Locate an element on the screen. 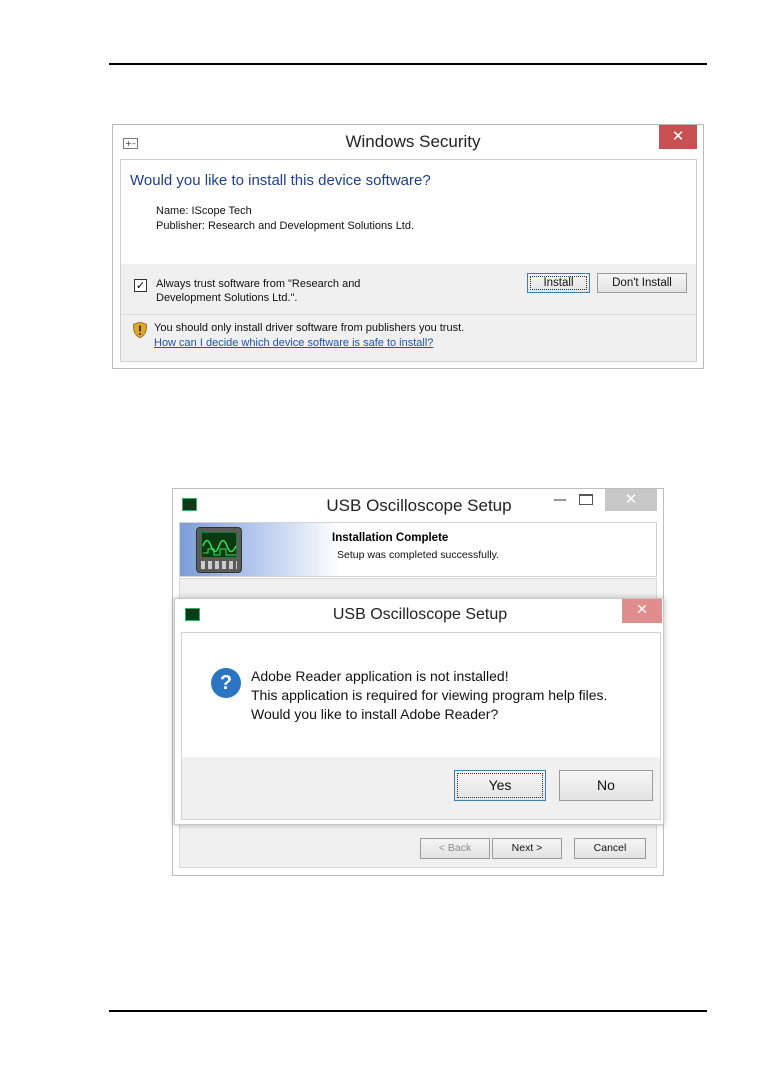 The width and height of the screenshot is (761, 1076). divider is located at coordinates (408, 314).